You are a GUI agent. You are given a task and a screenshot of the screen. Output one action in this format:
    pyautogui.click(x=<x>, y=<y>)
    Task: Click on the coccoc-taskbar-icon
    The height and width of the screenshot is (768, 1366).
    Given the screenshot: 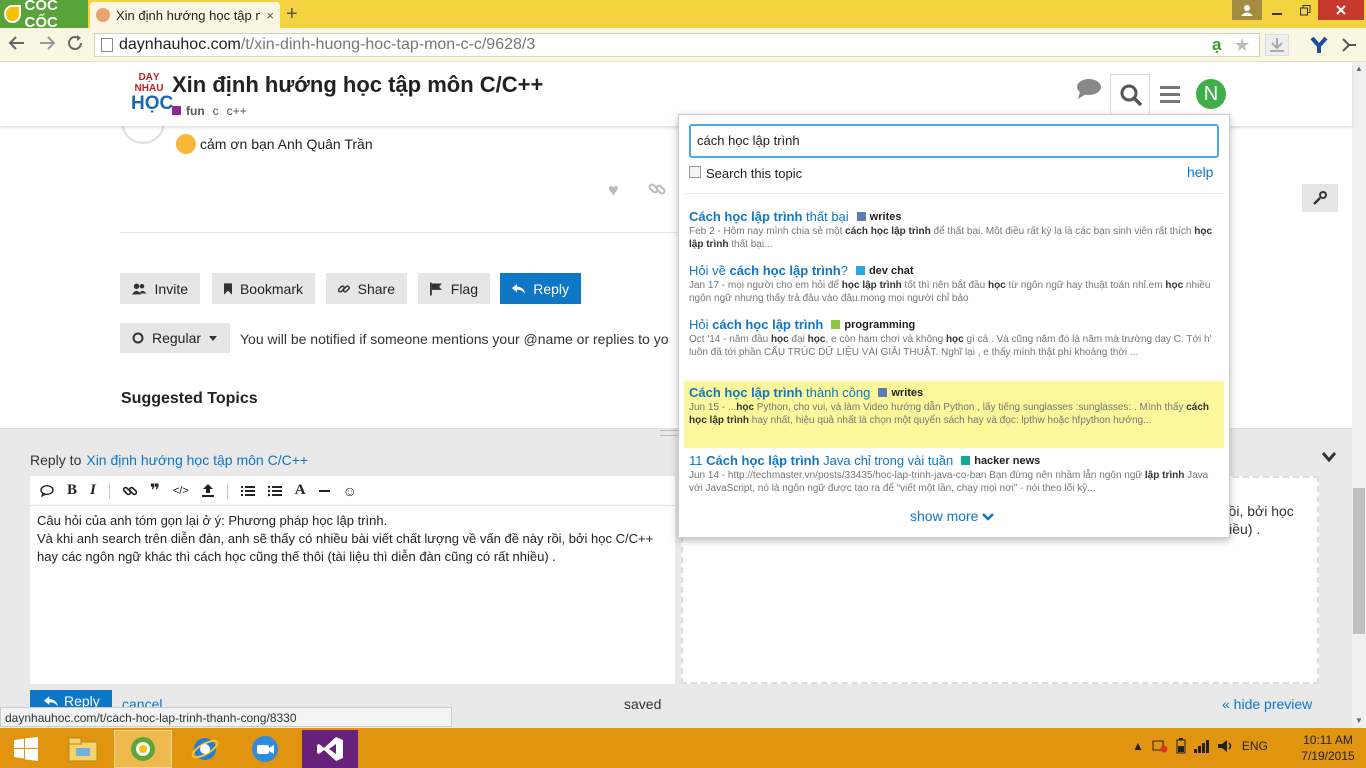 What is the action you would take?
    pyautogui.click(x=143, y=749)
    